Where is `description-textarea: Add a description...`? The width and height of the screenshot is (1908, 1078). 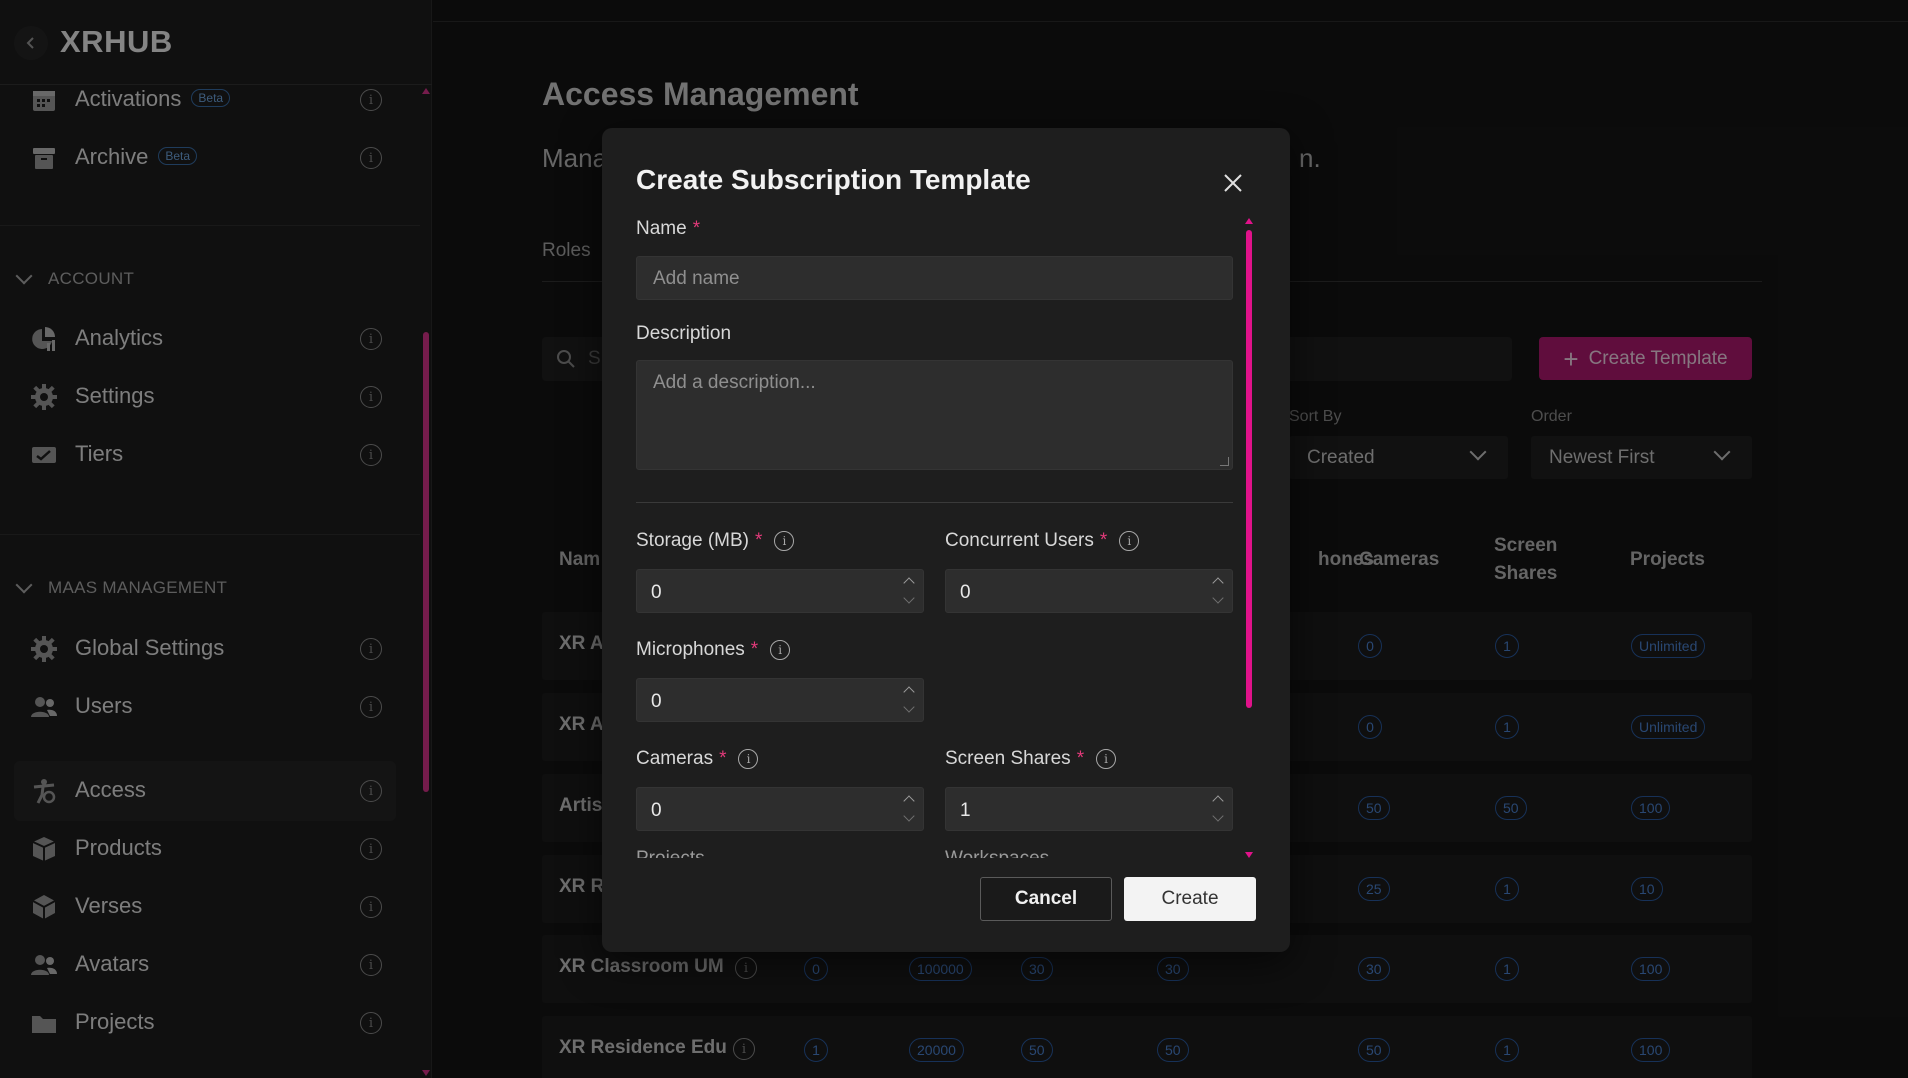 description-textarea: Add a description... is located at coordinates (934, 415).